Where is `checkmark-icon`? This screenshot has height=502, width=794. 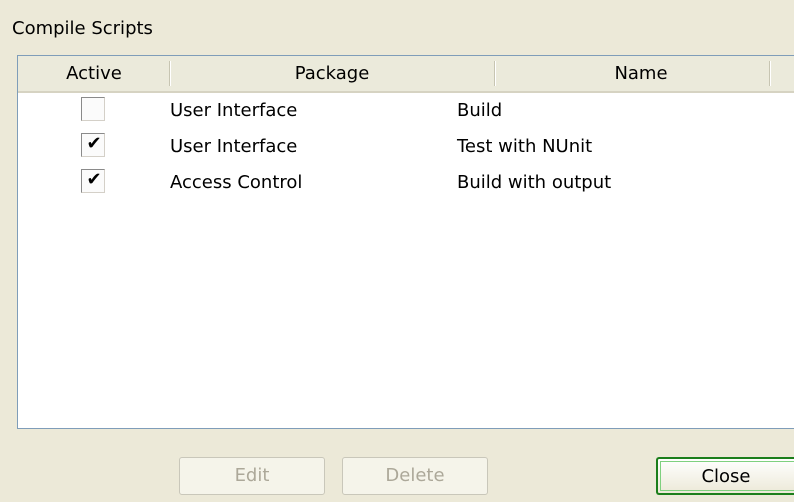
checkmark-icon is located at coordinates (94, 106).